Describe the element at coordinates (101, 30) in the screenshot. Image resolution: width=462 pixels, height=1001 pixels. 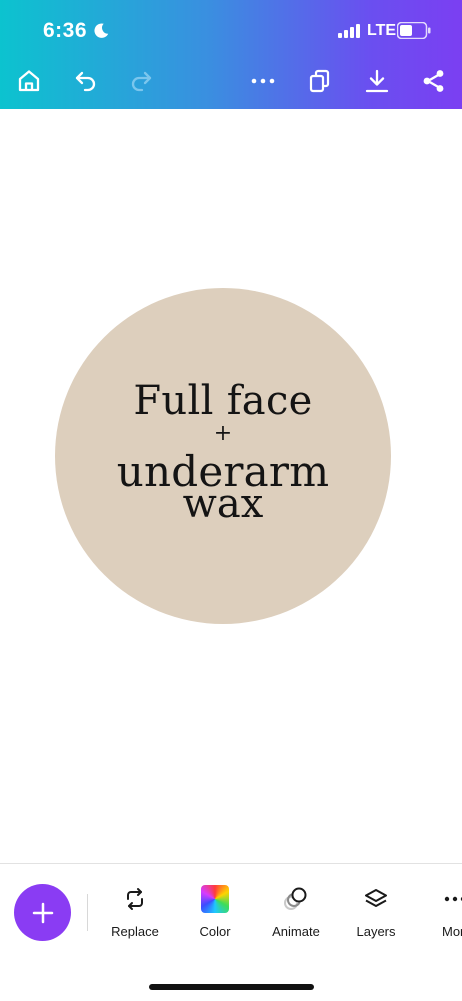
I see `moon-icon` at that location.